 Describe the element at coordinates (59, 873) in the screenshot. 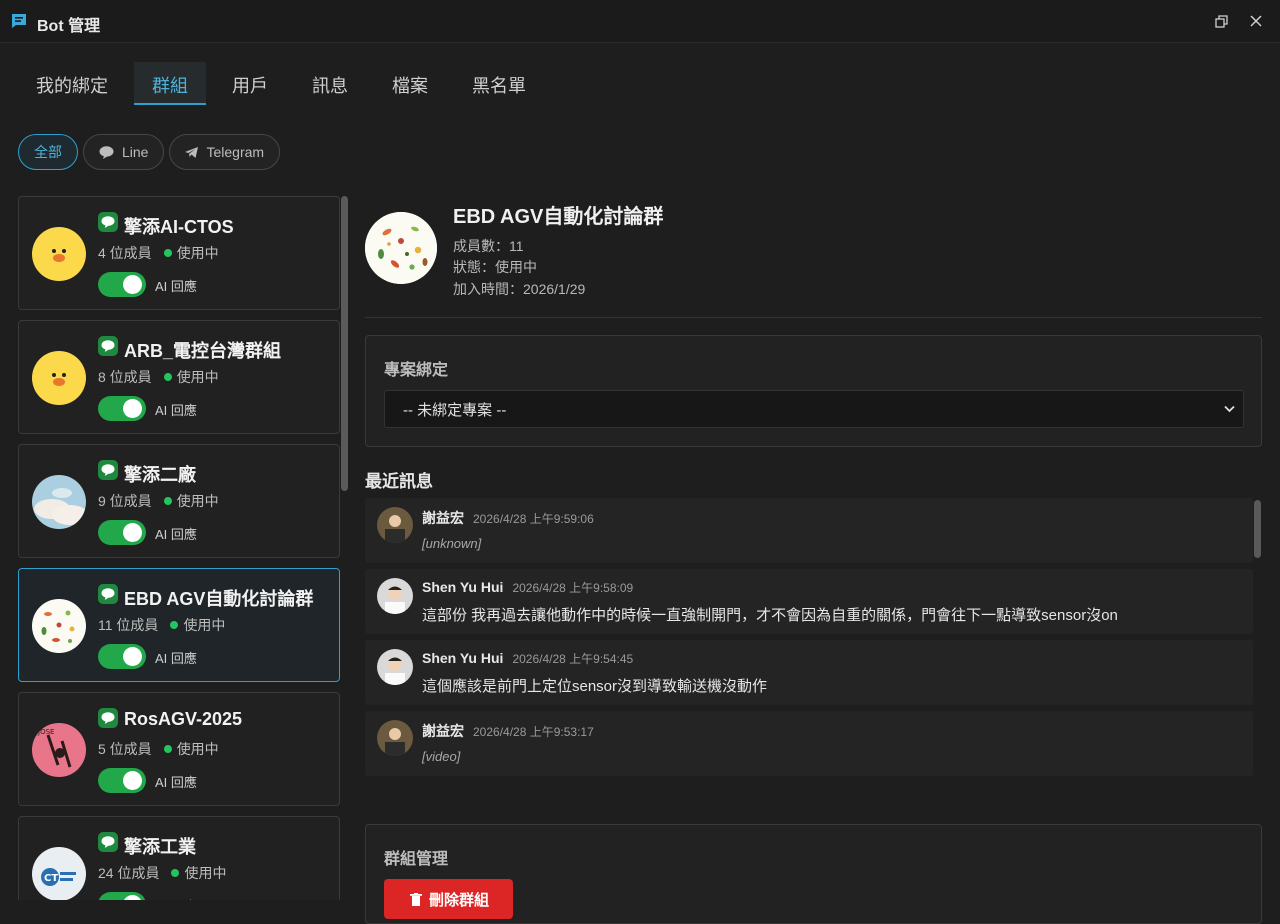

I see `group-avatar: CT` at that location.